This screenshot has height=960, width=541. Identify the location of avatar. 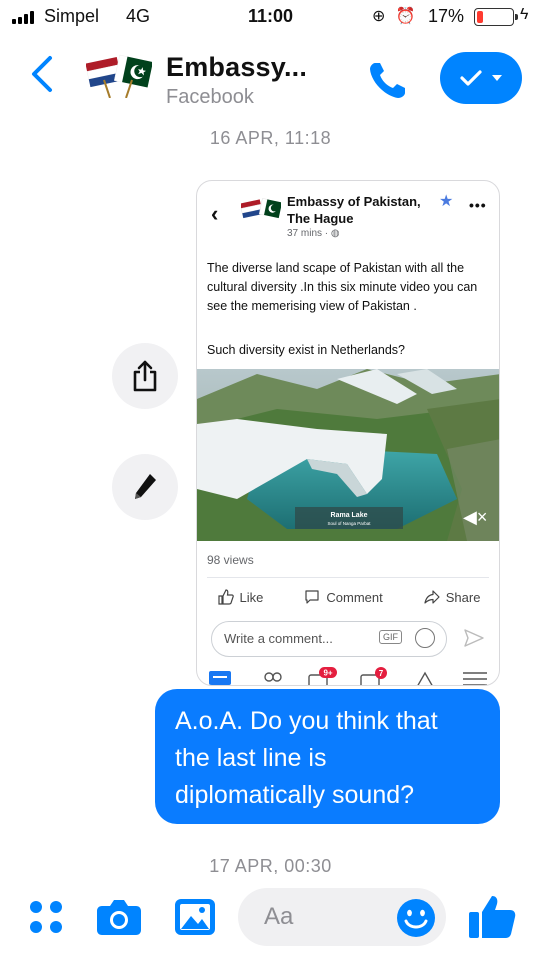
(119, 74).